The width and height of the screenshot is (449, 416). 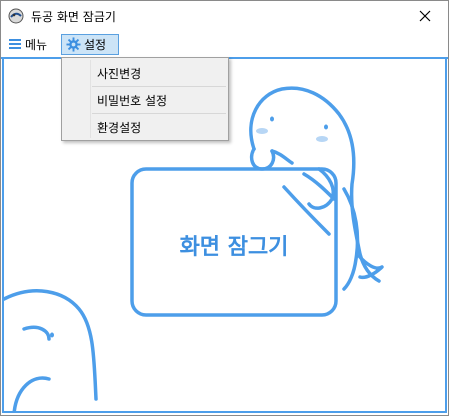 I want to click on menu-item-password-settings-label: 비밀번호 설정, so click(x=132, y=100).